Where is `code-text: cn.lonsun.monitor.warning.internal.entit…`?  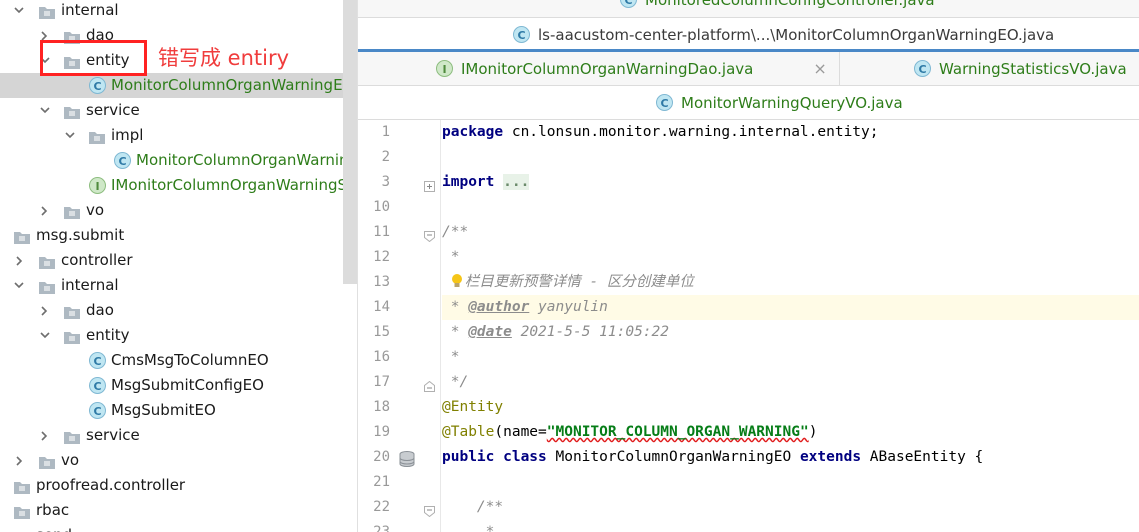 code-text: cn.lonsun.monitor.warning.internal.entit… is located at coordinates (691, 132).